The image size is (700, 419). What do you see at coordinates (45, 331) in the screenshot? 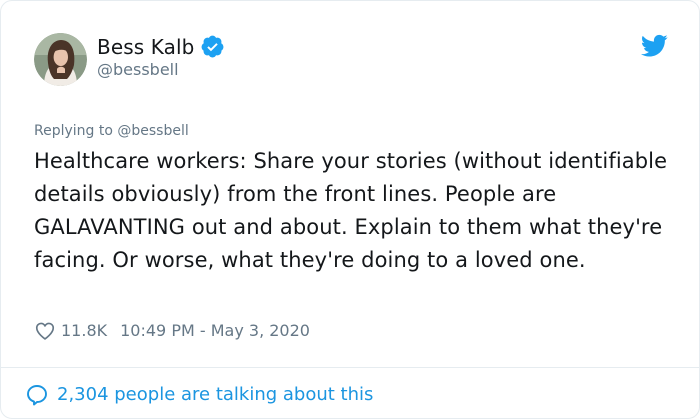
I see `heart-outline-icon` at bounding box center [45, 331].